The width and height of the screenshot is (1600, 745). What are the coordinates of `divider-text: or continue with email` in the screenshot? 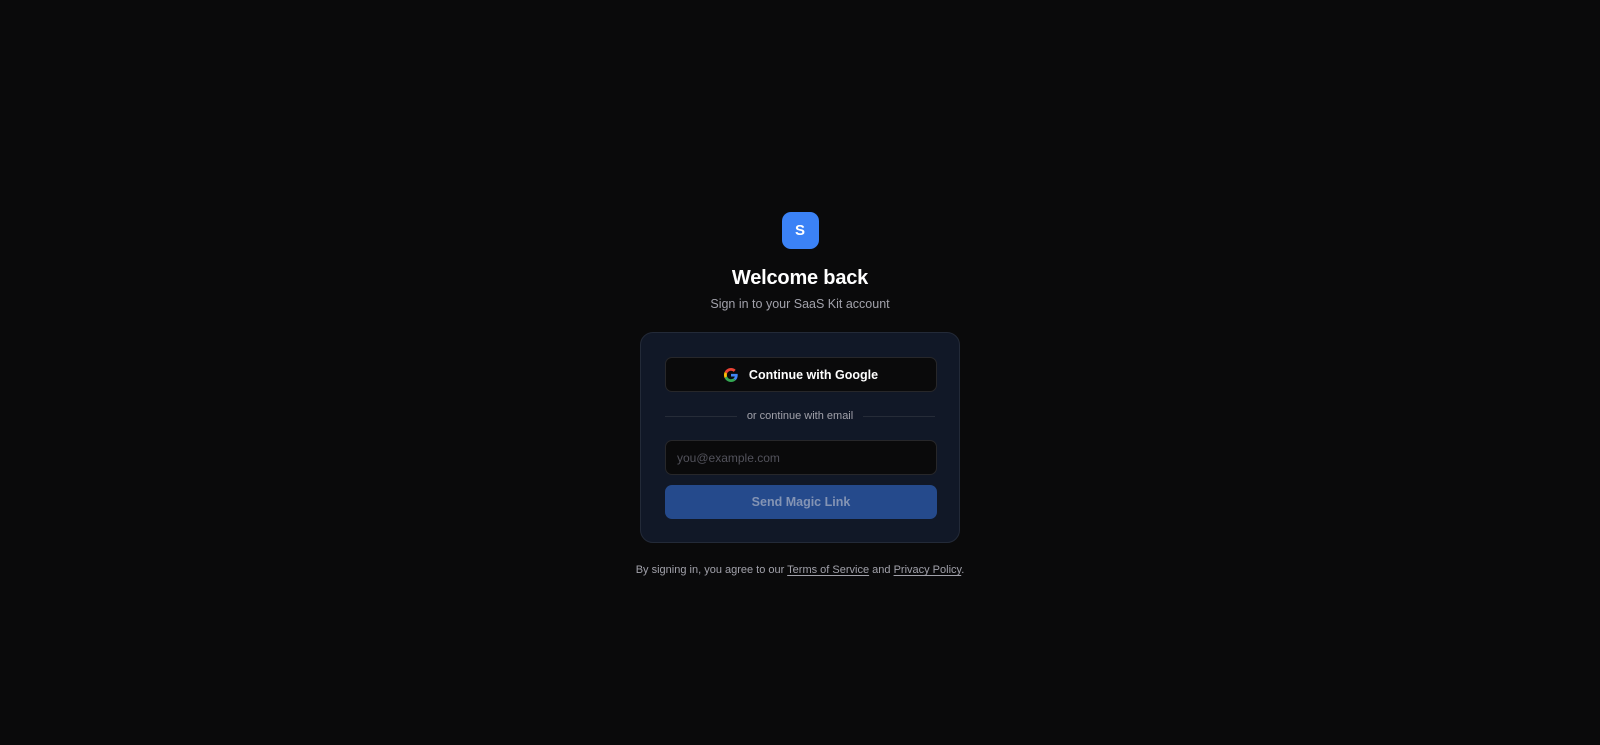 It's located at (800, 416).